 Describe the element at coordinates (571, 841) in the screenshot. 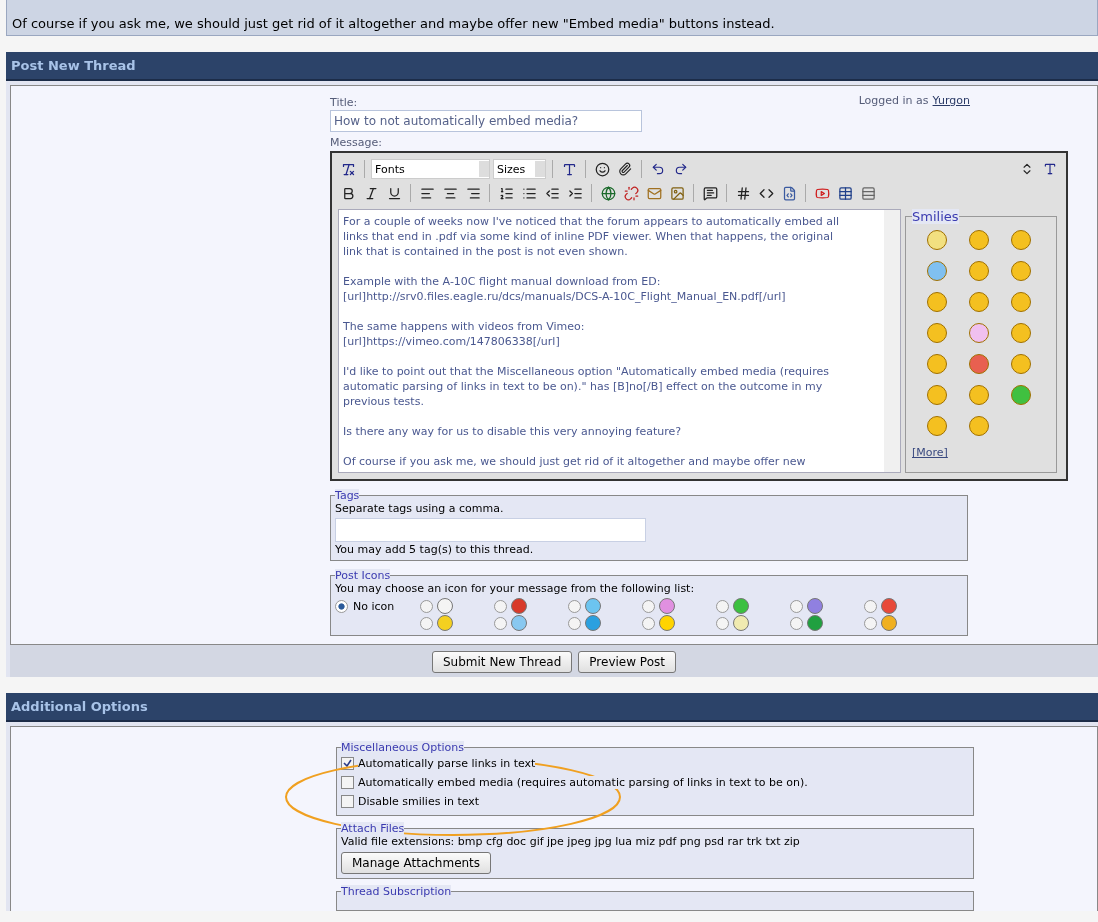

I see `extensions-text: Valid file extensions: bmp cfg doc gif jpe jpeg jpg lua miz pdf png psd rar trk txt zip` at that location.